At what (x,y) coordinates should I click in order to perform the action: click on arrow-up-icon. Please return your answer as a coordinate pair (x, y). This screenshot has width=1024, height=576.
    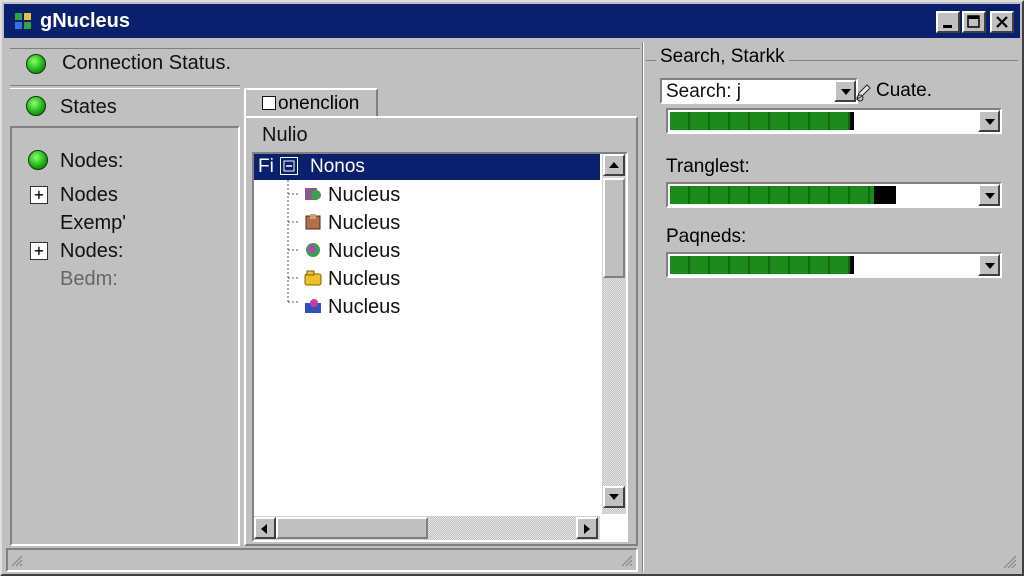
    Looking at the image, I should click on (614, 165).